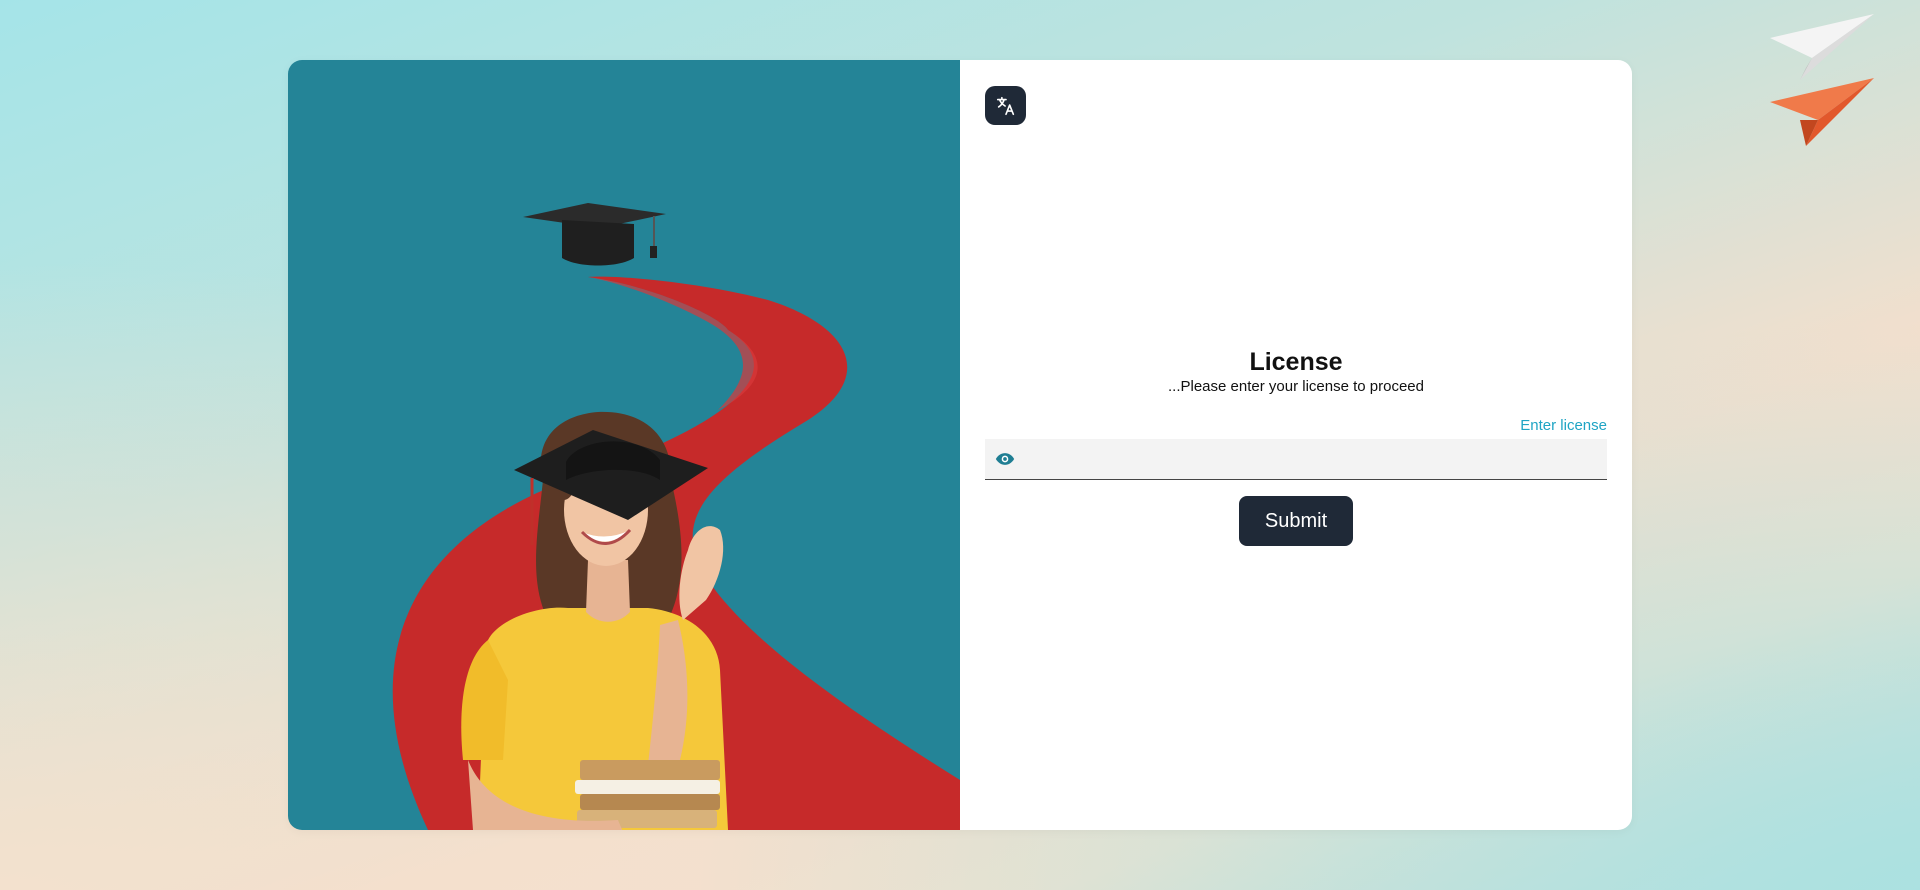  I want to click on language-button, so click(1005, 105).